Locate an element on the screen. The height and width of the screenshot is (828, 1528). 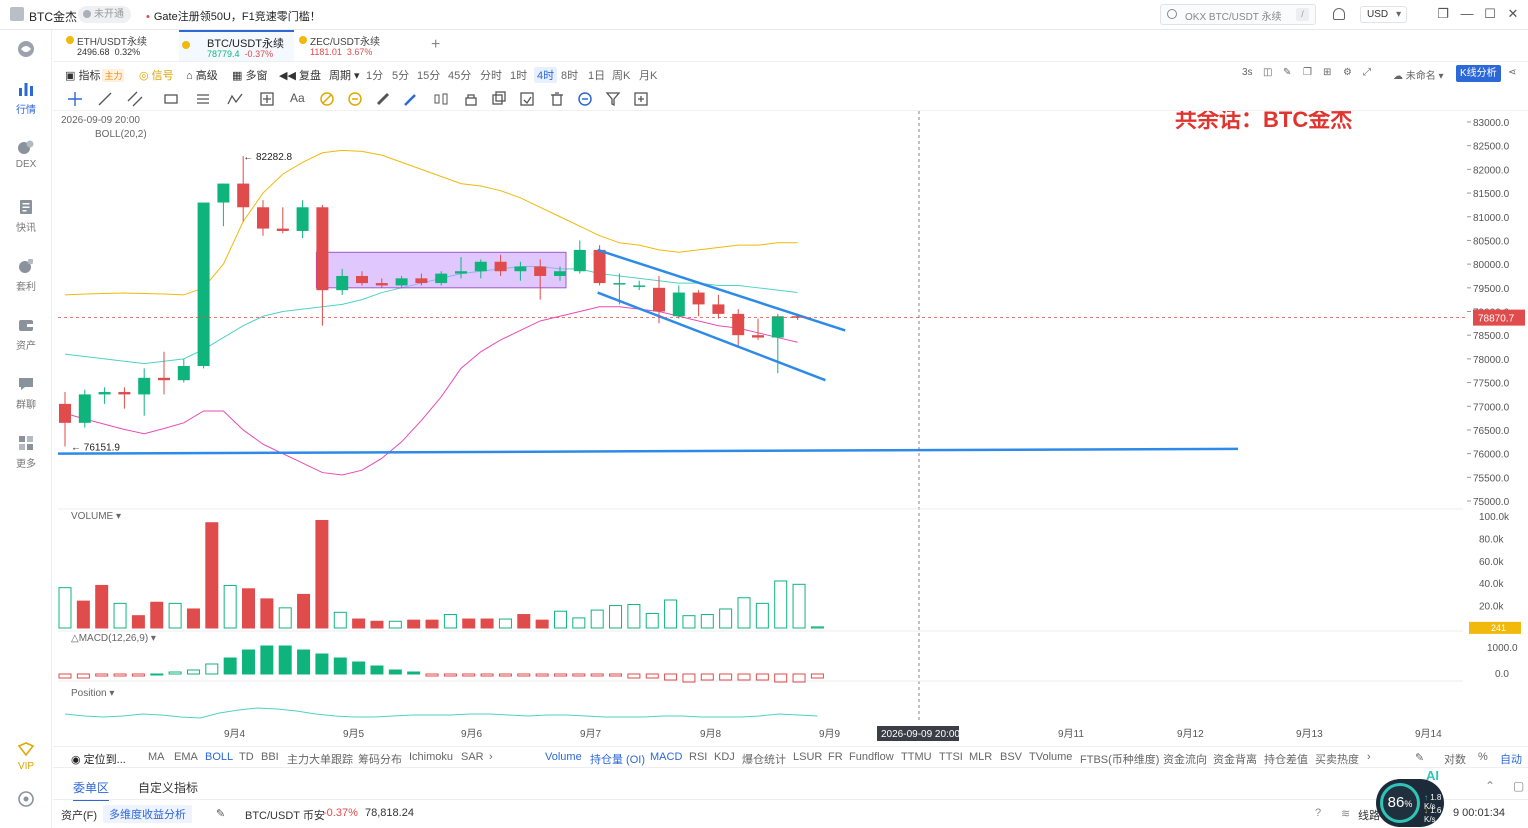
minimize-icon: — is located at coordinates (1467, 14).